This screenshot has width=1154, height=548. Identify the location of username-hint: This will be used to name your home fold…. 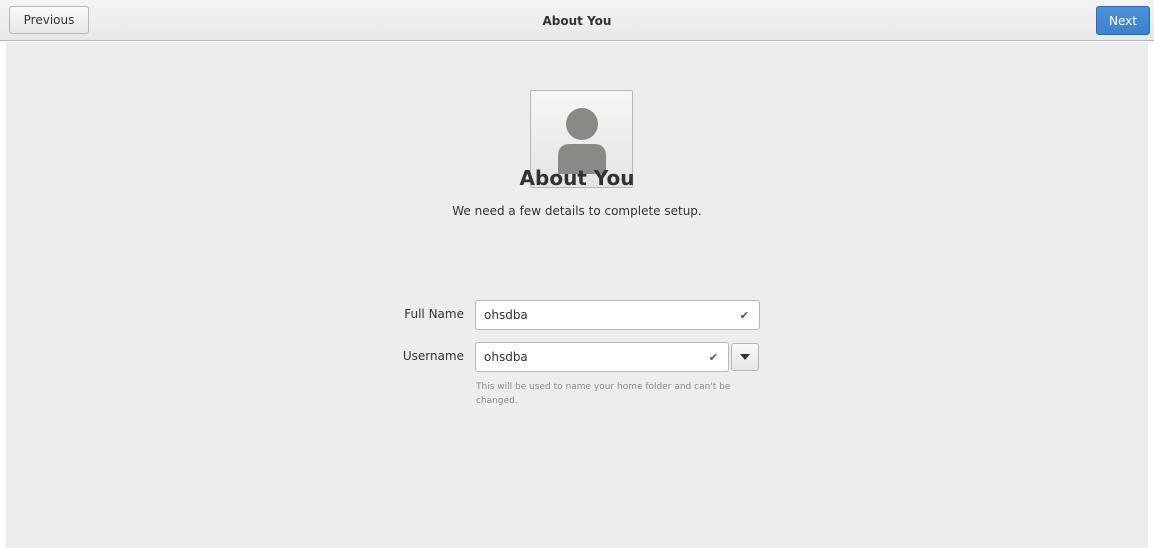
(603, 394).